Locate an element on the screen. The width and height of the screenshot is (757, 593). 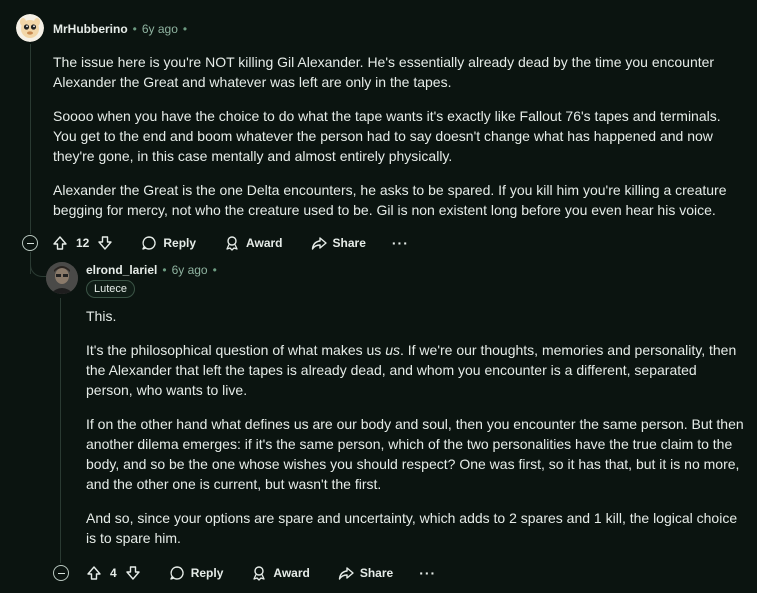
comment-paragraph: This. is located at coordinates (101, 316).